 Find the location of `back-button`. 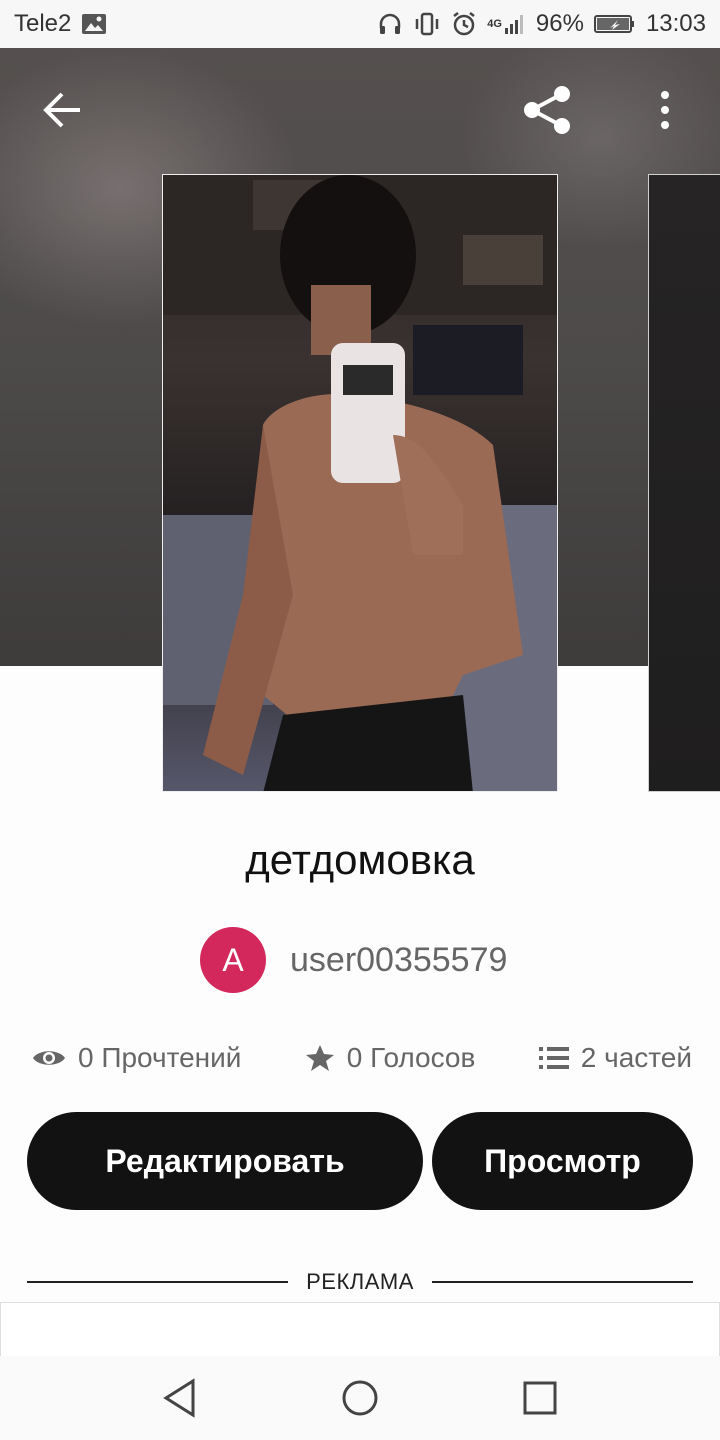

back-button is located at coordinates (63, 110).